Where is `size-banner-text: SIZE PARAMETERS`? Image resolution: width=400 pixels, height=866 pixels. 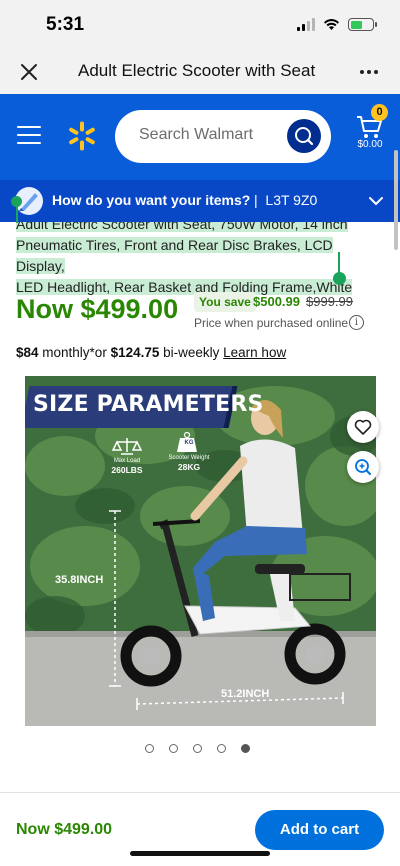 size-banner-text: SIZE PARAMETERS is located at coordinates (148, 404).